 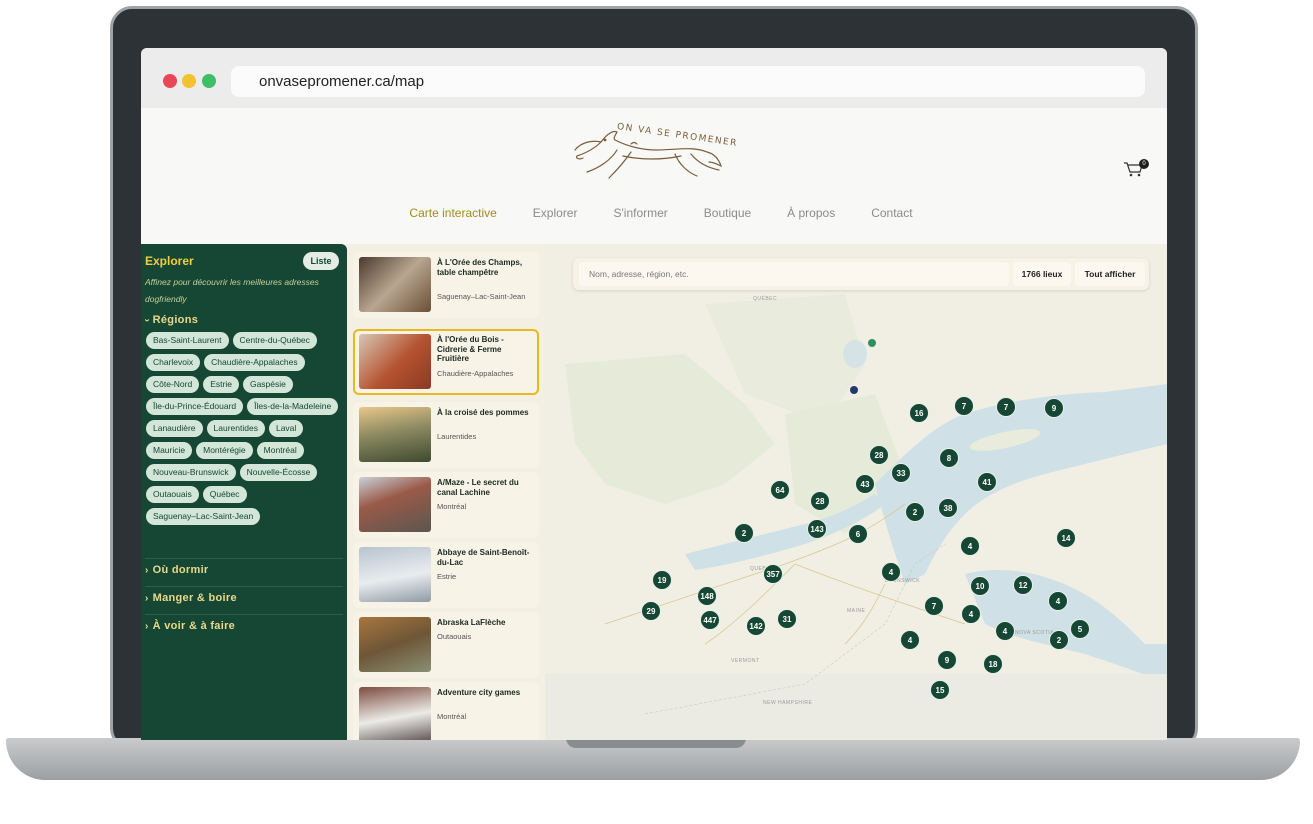 I want to click on map-cluster: 8, so click(x=949, y=458).